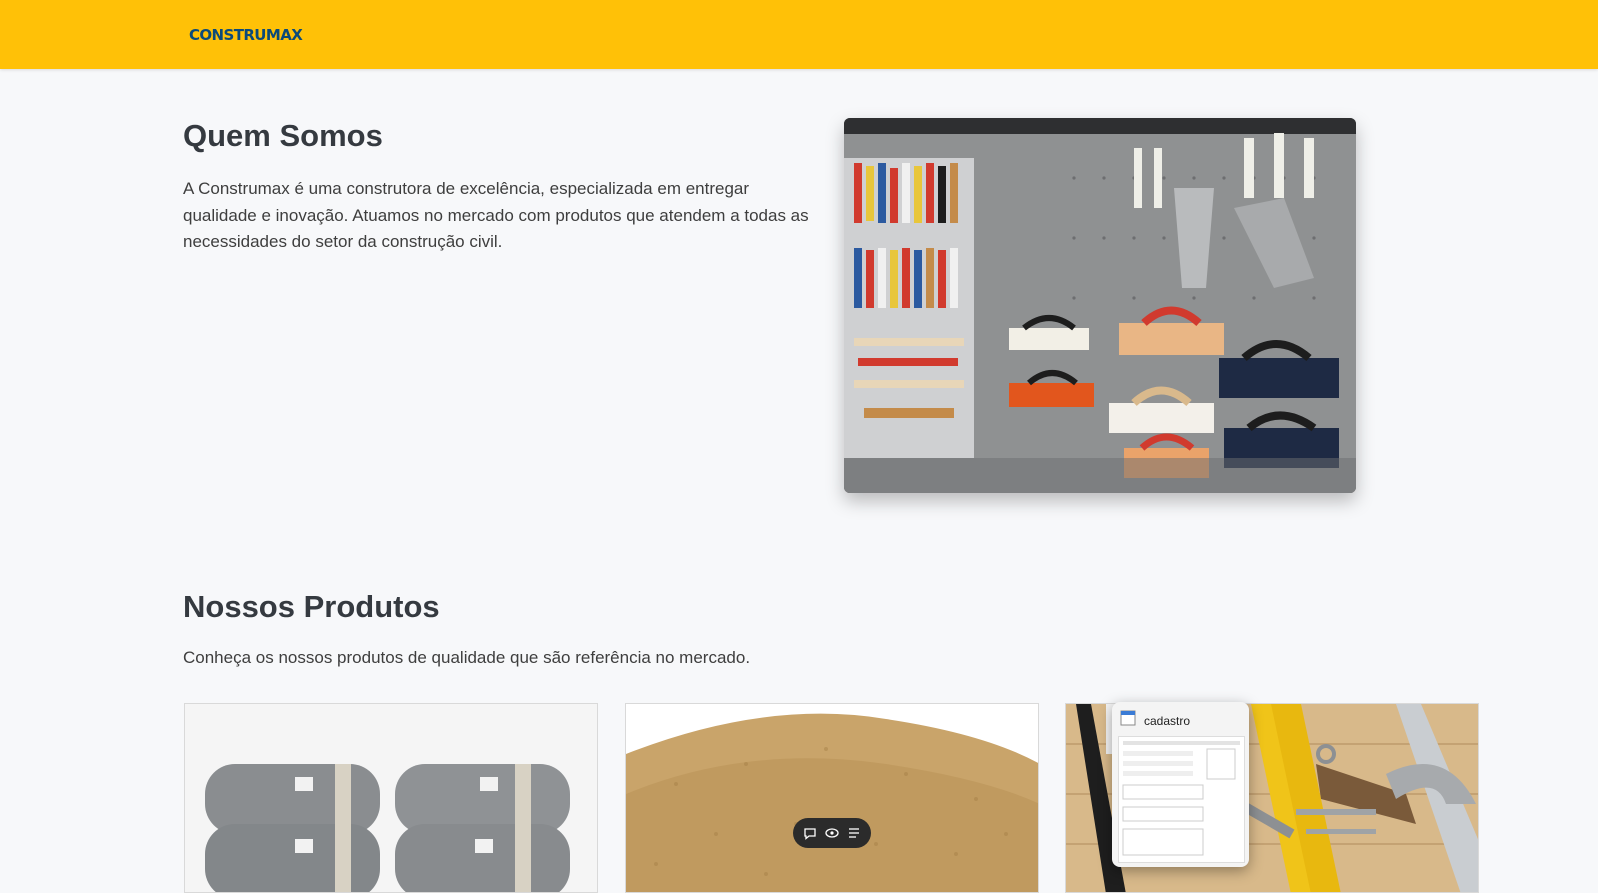  What do you see at coordinates (810, 833) in the screenshot?
I see `comment-icon` at bounding box center [810, 833].